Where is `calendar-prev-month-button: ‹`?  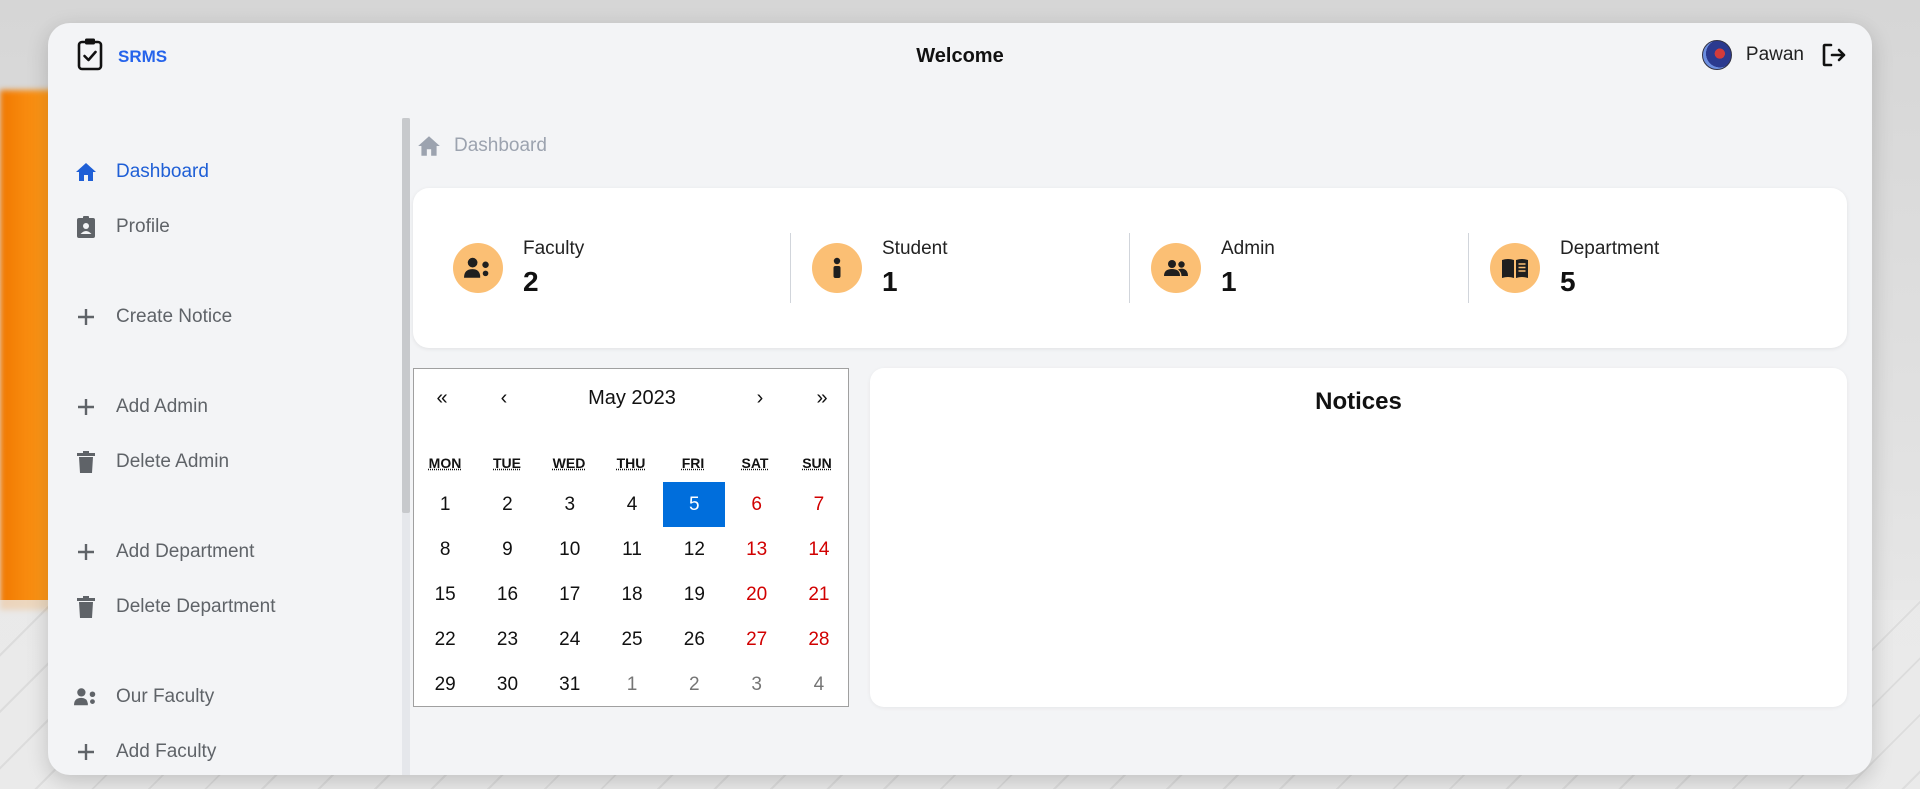 calendar-prev-month-button: ‹ is located at coordinates (504, 398).